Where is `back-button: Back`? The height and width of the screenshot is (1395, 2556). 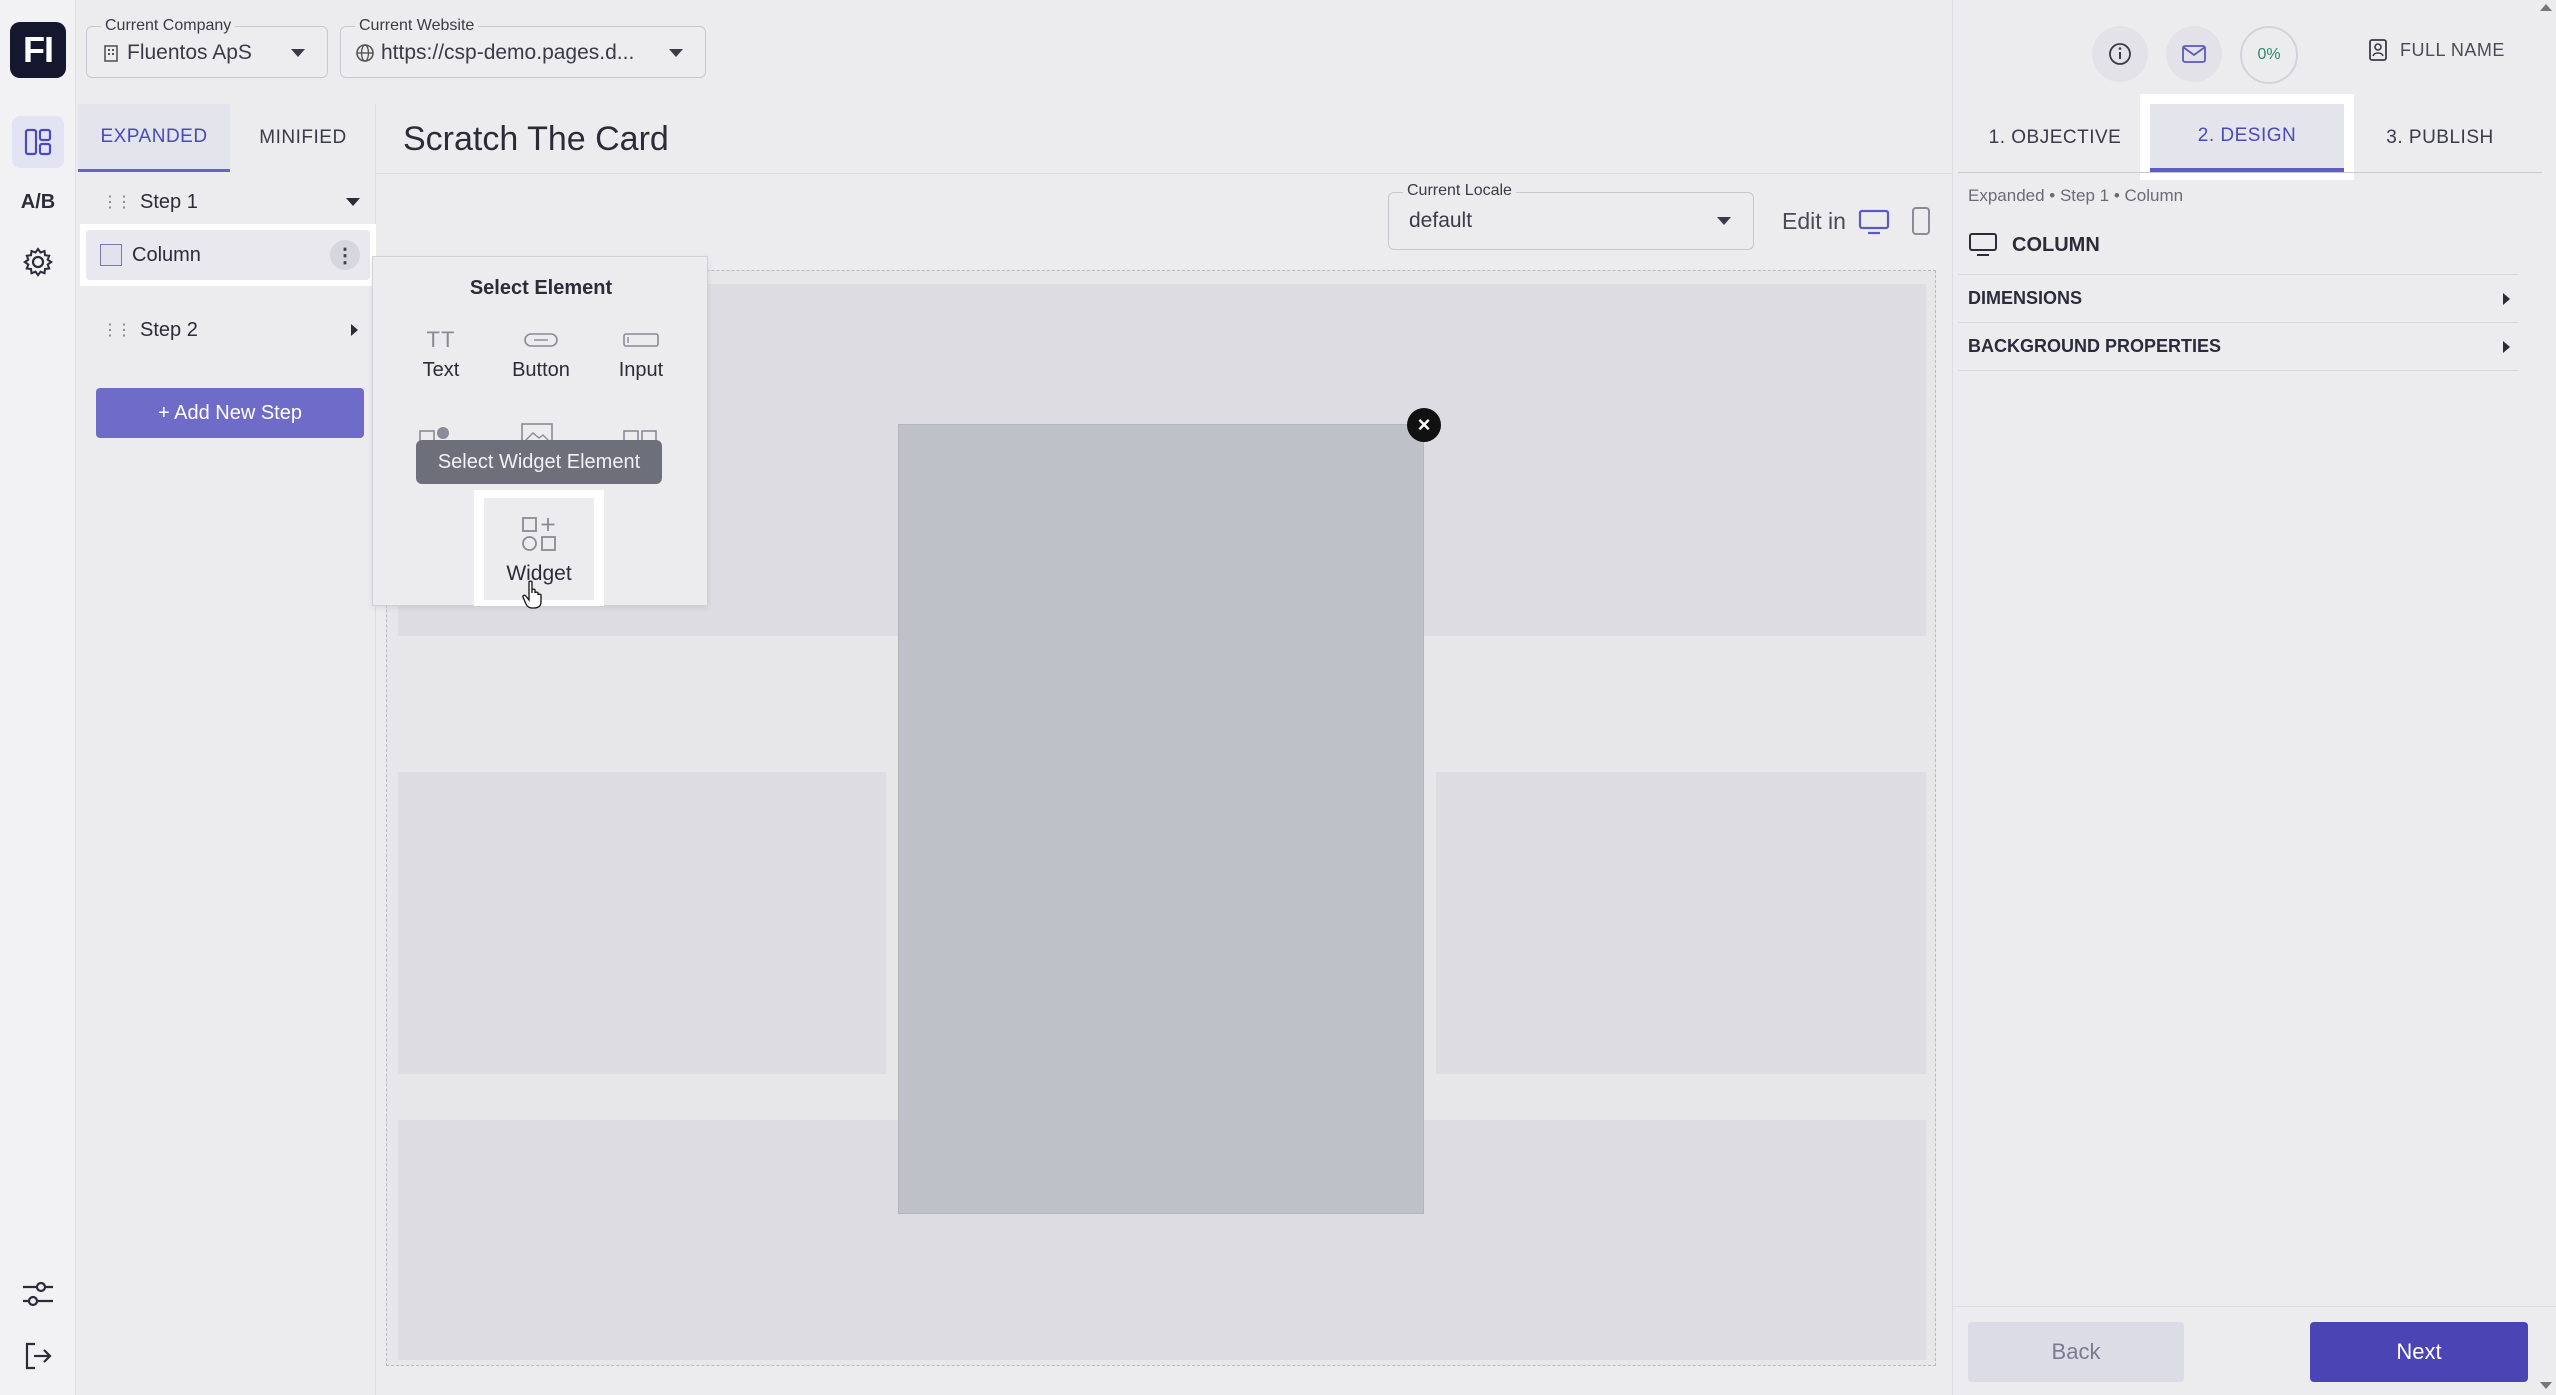
back-button: Back is located at coordinates (2076, 1352).